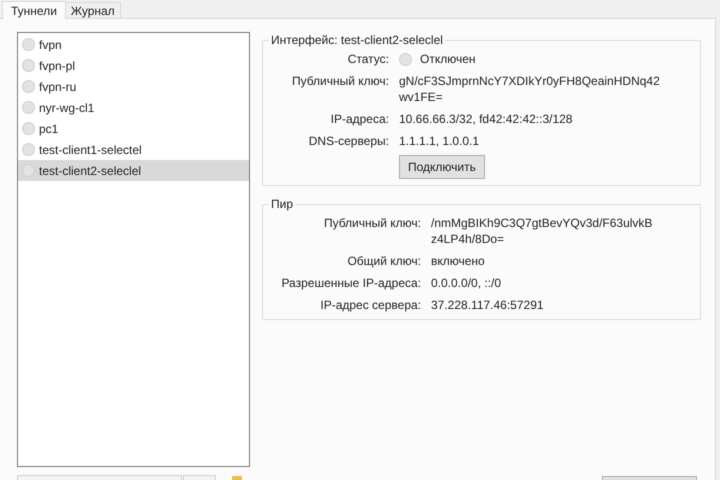 Image resolution: width=720 pixels, height=480 pixels. What do you see at coordinates (133, 107) in the screenshot?
I see `tunnel-item: nyr-wg-cl1` at bounding box center [133, 107].